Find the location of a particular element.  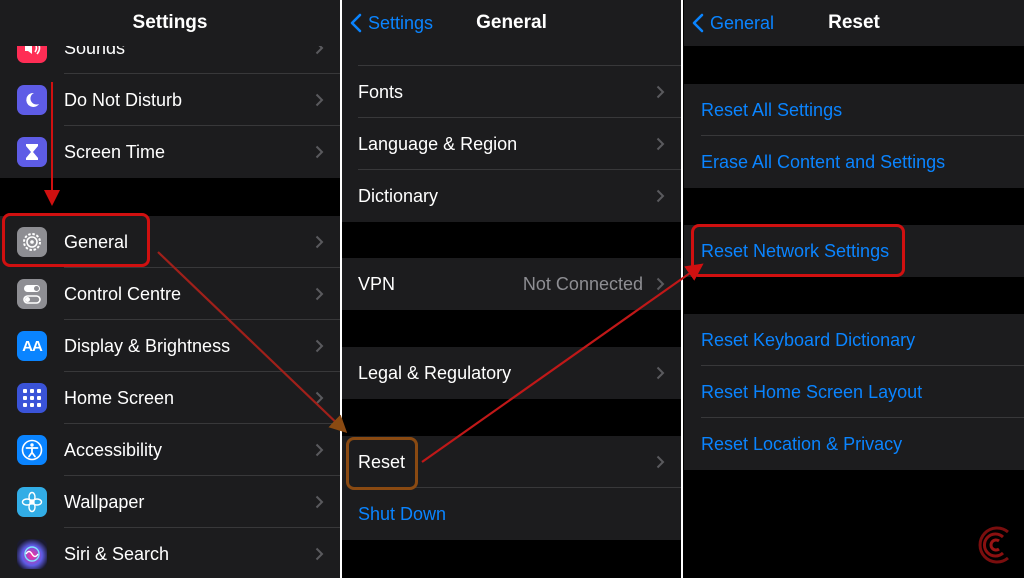

gear-icon is located at coordinates (32, 242).